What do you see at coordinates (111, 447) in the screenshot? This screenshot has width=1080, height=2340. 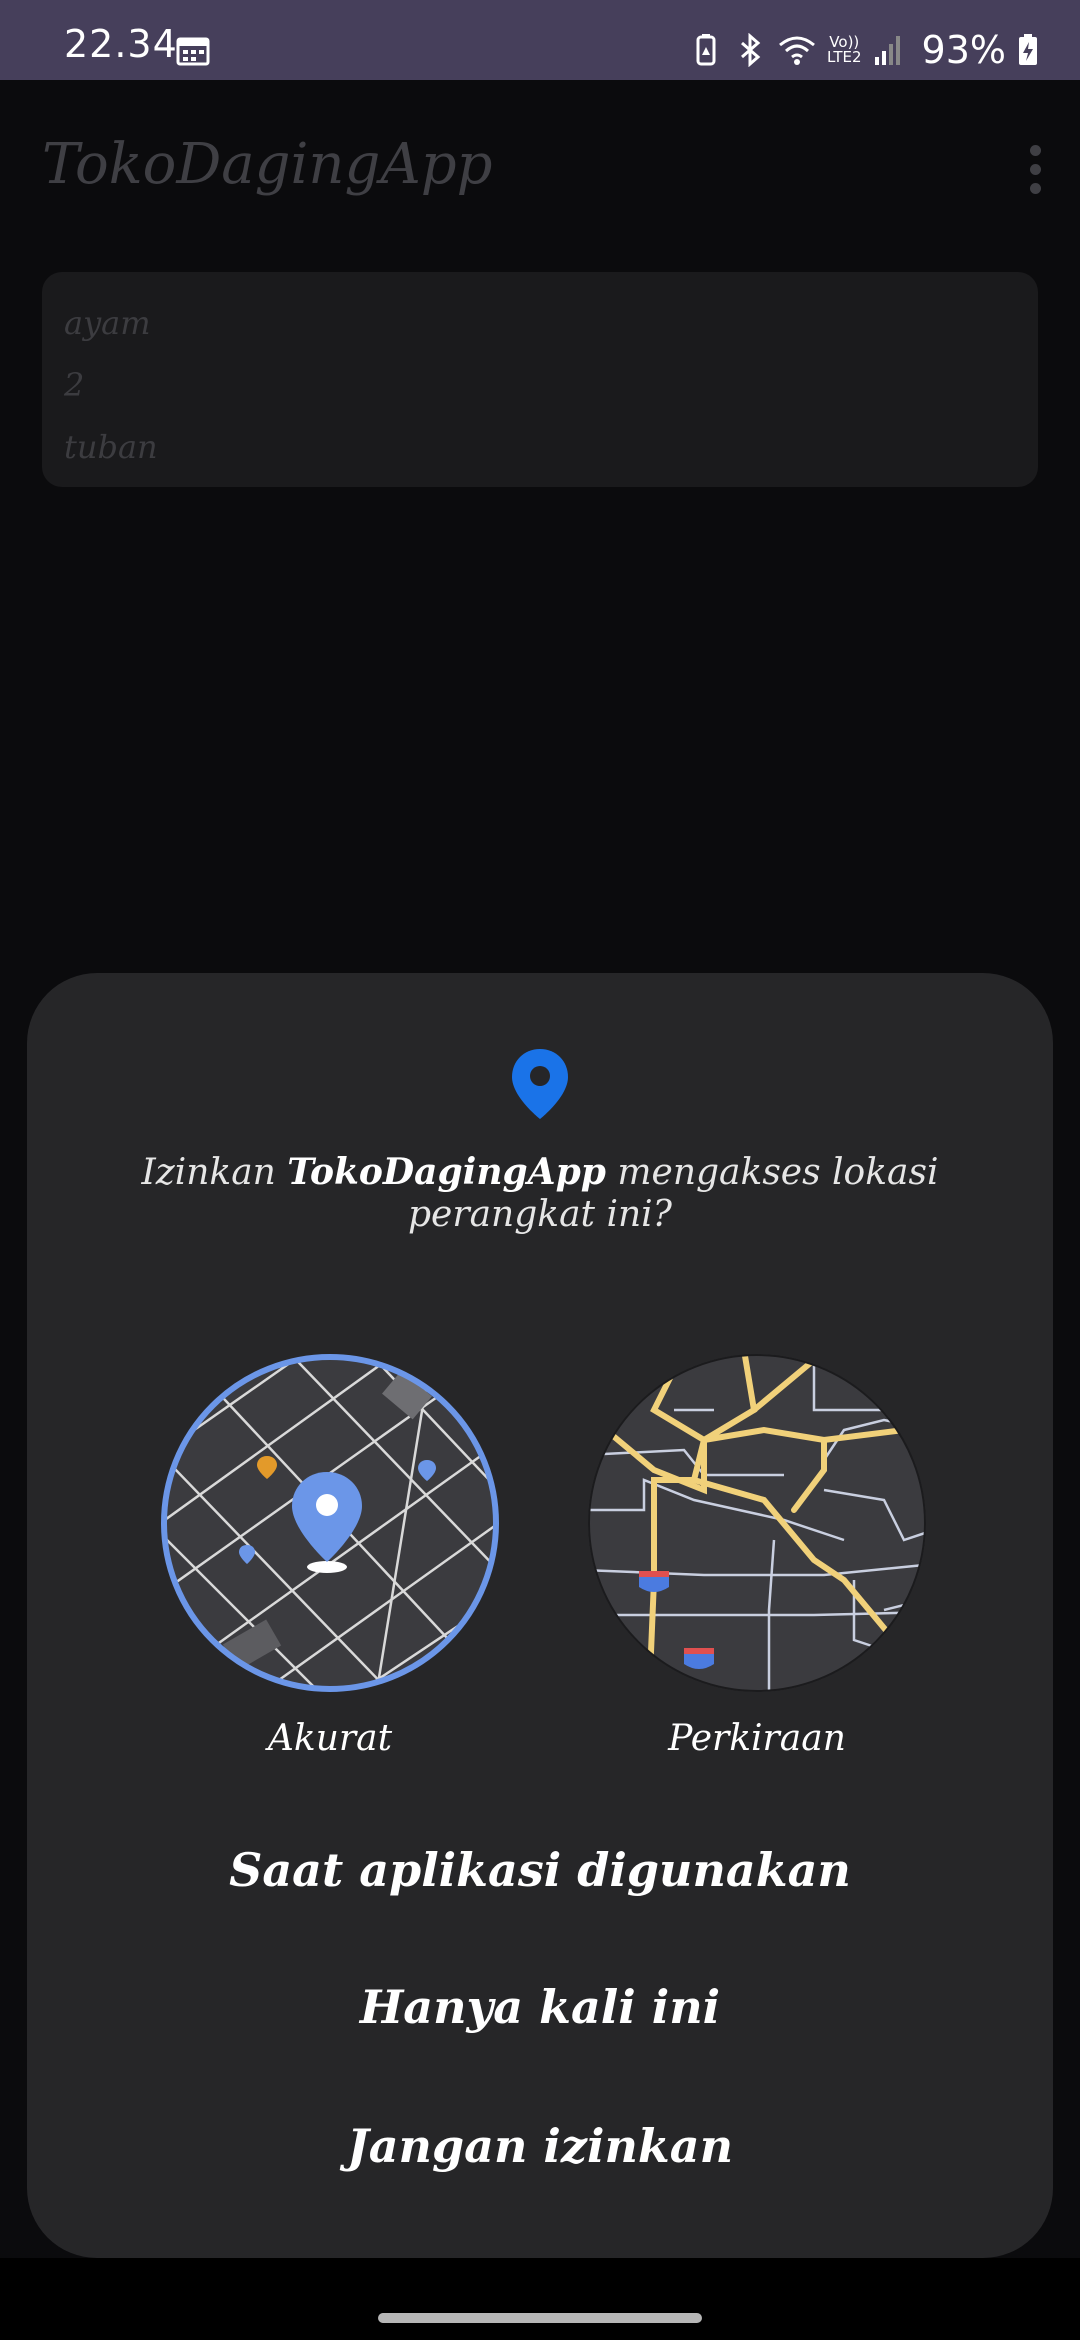 I see `card-line-location: tuban` at bounding box center [111, 447].